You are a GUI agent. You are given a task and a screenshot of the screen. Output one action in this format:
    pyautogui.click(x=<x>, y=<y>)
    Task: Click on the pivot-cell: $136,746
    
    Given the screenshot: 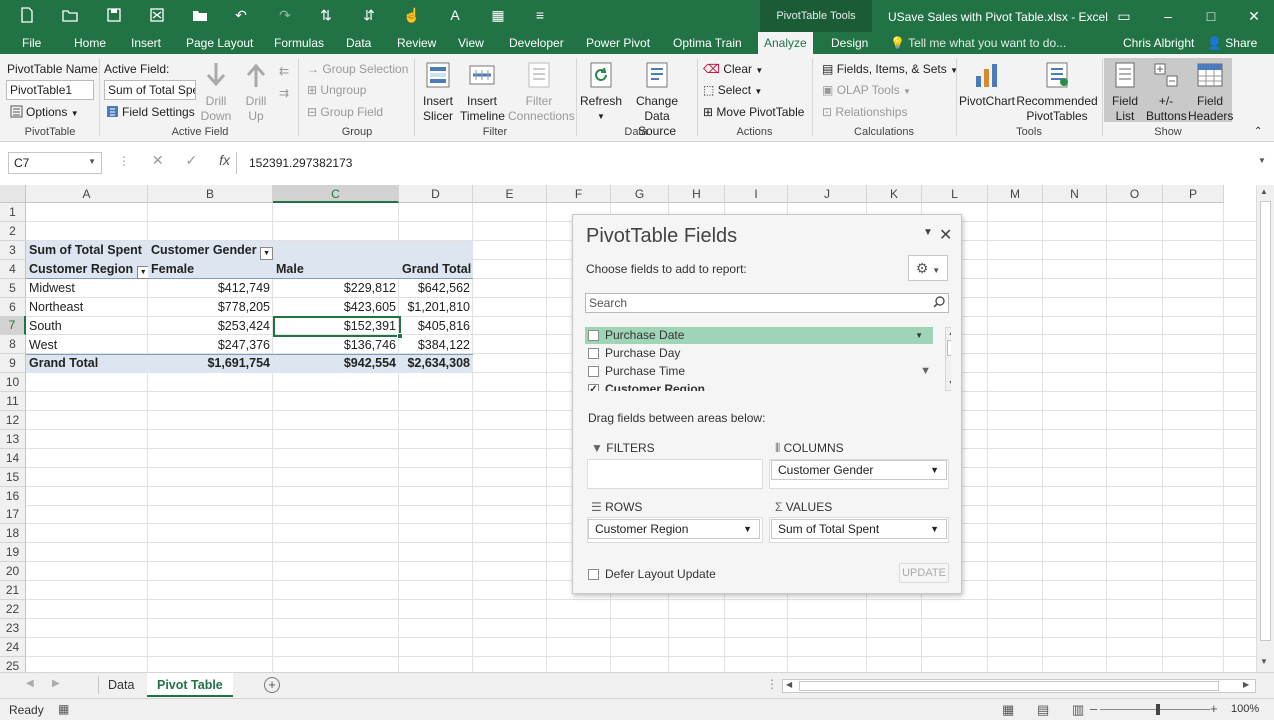 What is the action you would take?
    pyautogui.click(x=336, y=345)
    